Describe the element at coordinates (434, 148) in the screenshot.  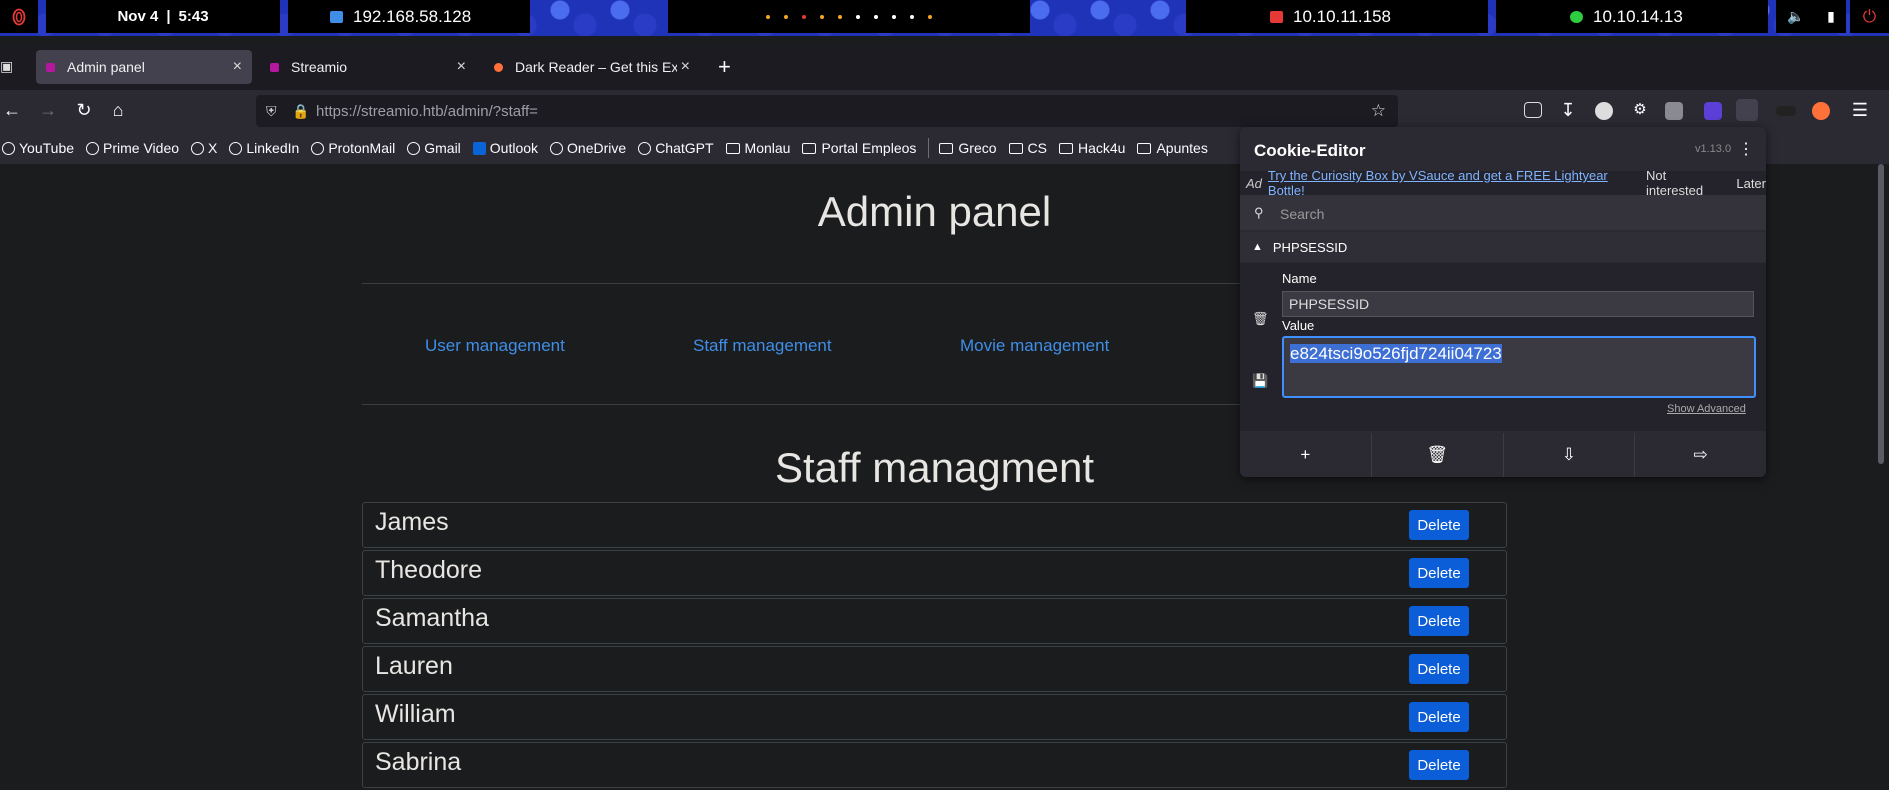
I see `bookmark-gmail: Gmail` at that location.